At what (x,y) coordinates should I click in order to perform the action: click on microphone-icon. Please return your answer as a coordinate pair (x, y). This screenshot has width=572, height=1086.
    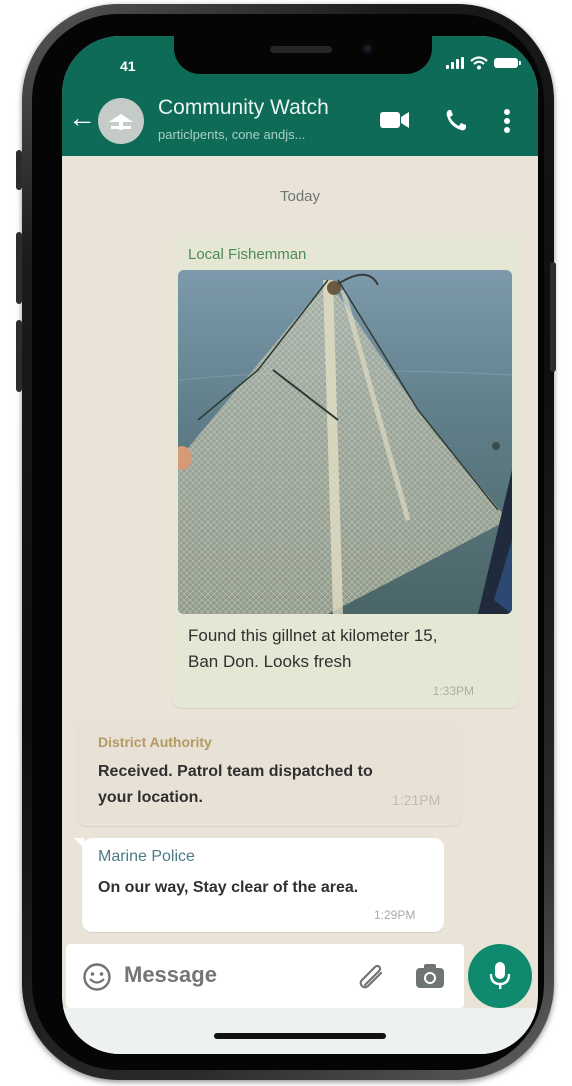
    Looking at the image, I should click on (500, 975).